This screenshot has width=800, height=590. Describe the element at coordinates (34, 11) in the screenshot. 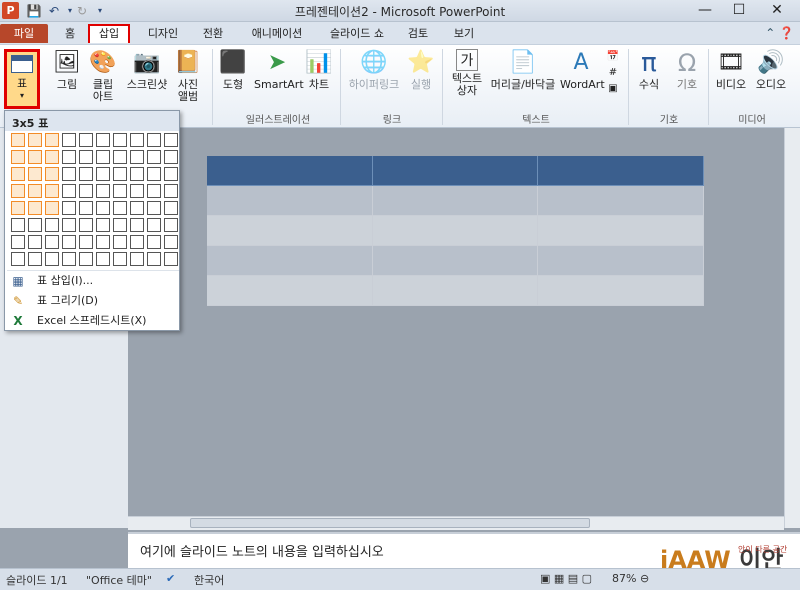

I see `save-icon: 💾` at that location.